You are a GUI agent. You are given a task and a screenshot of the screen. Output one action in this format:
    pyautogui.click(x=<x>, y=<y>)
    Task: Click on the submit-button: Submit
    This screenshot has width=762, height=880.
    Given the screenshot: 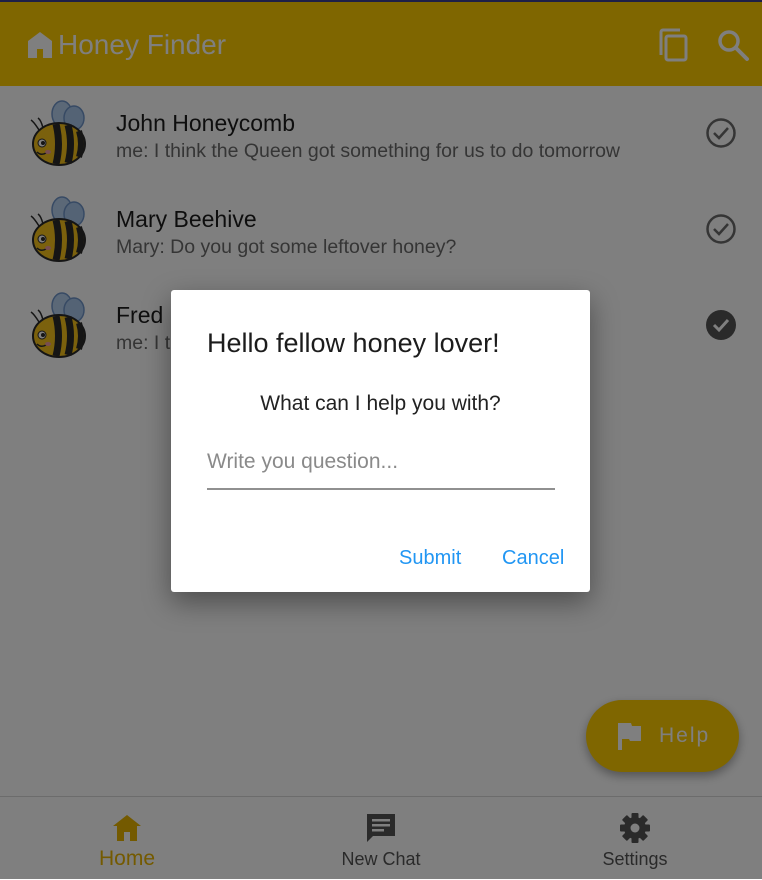 What is the action you would take?
    pyautogui.click(x=430, y=558)
    